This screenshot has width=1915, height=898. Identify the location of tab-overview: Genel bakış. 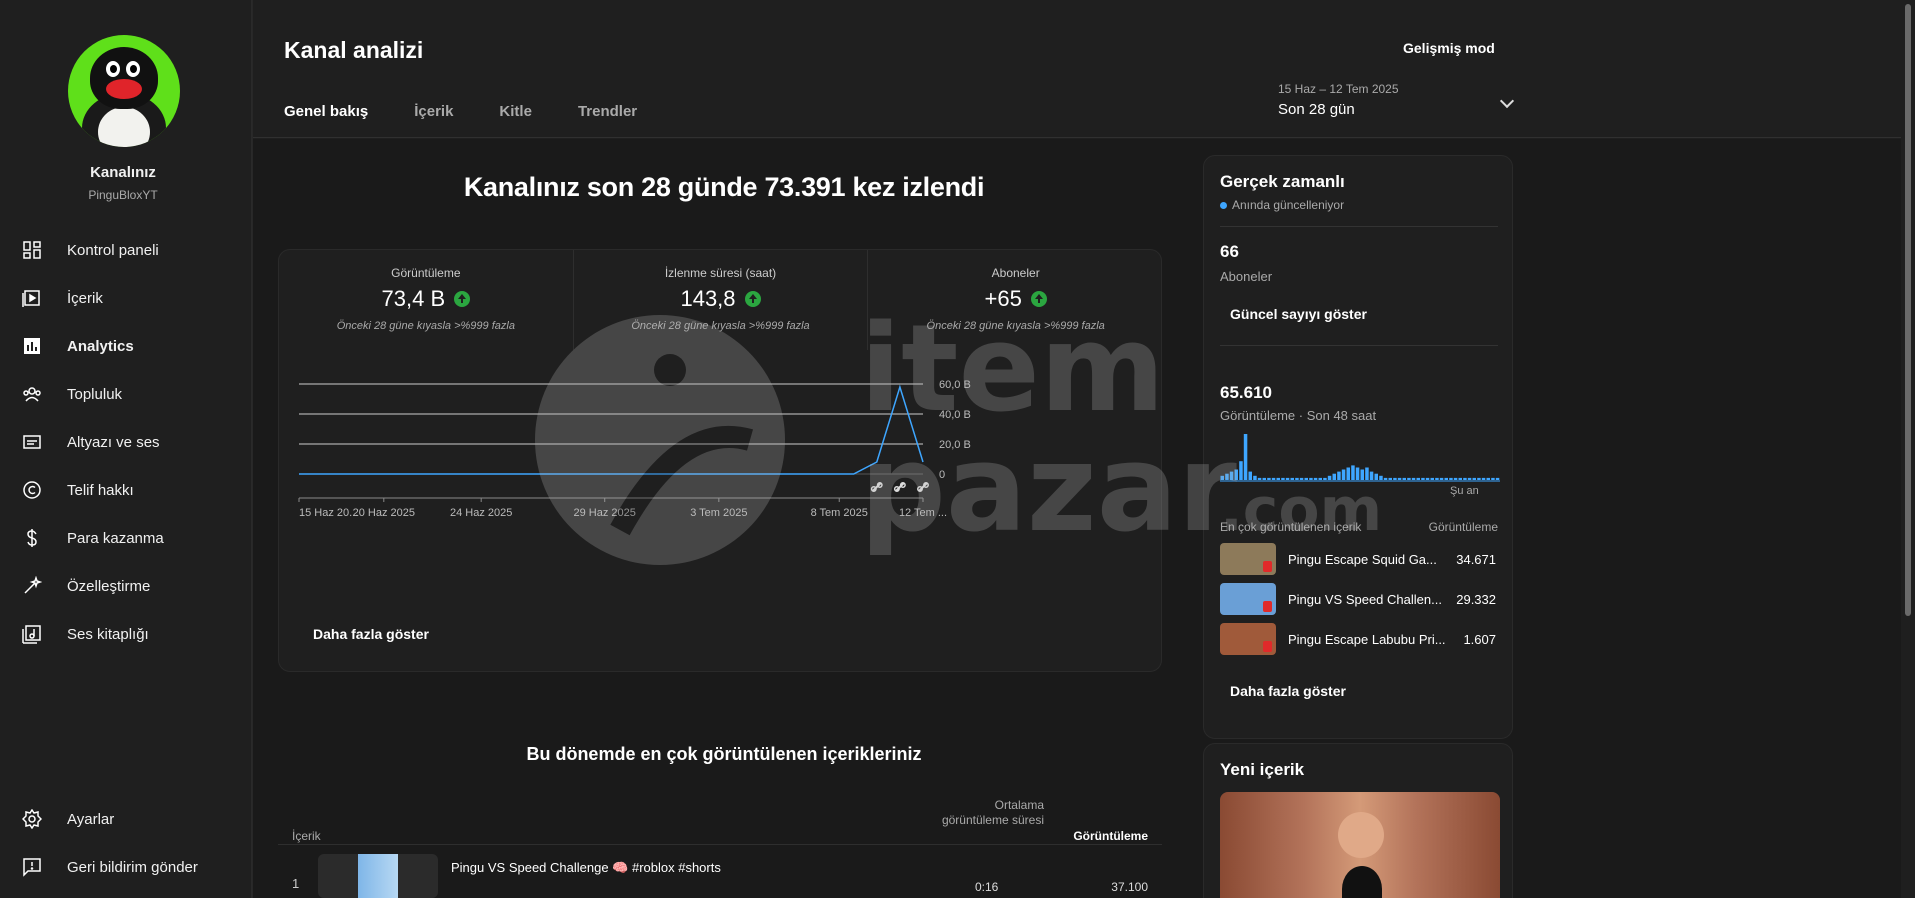
(326, 111).